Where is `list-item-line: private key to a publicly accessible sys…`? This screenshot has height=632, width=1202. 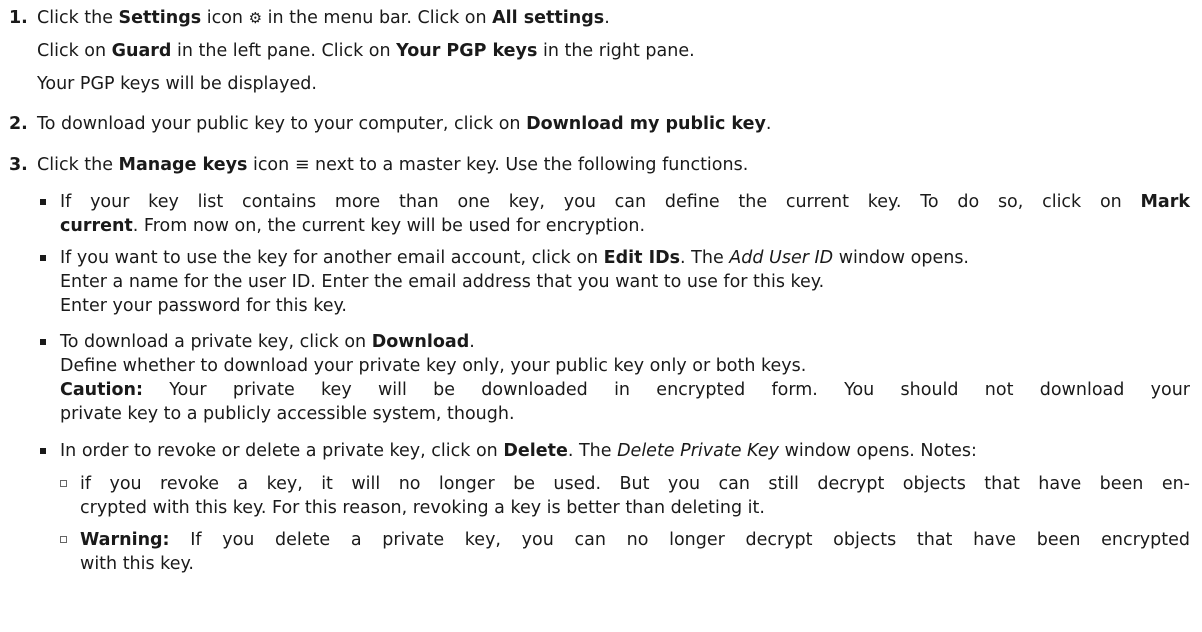 list-item-line: private key to a publicly accessible sys… is located at coordinates (625, 414).